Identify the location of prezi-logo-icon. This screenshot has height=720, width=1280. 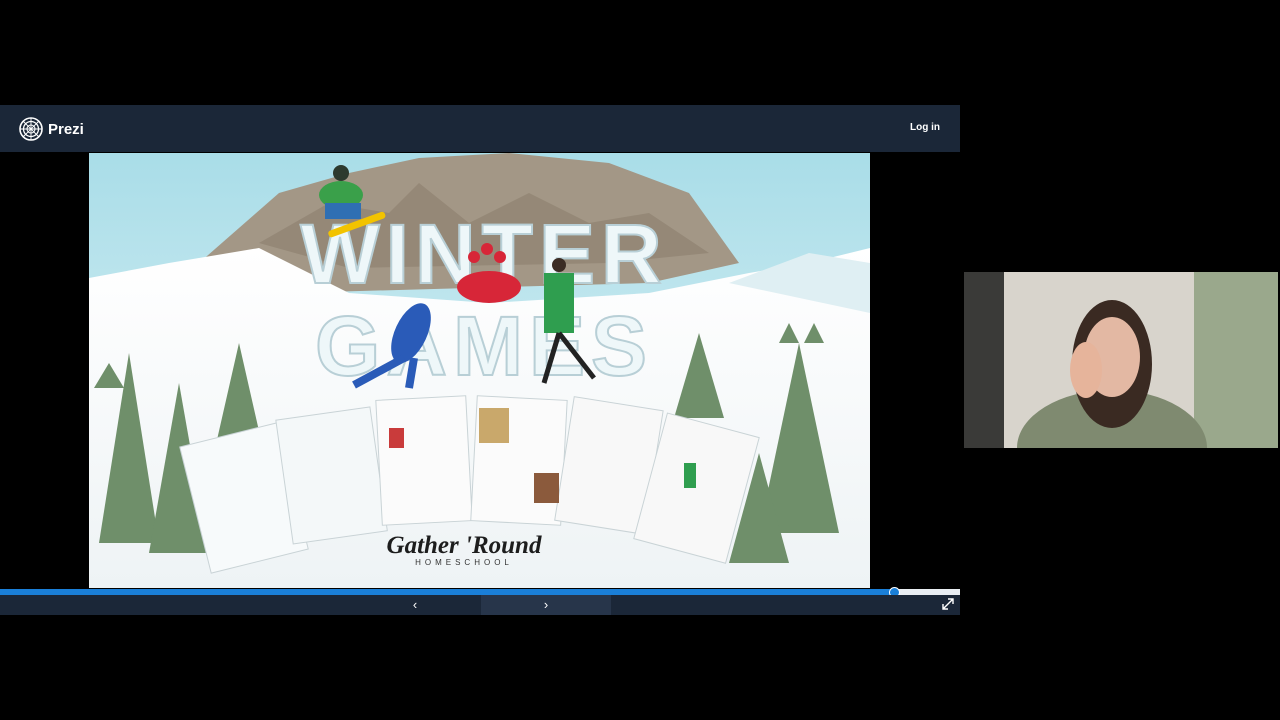
(31, 129).